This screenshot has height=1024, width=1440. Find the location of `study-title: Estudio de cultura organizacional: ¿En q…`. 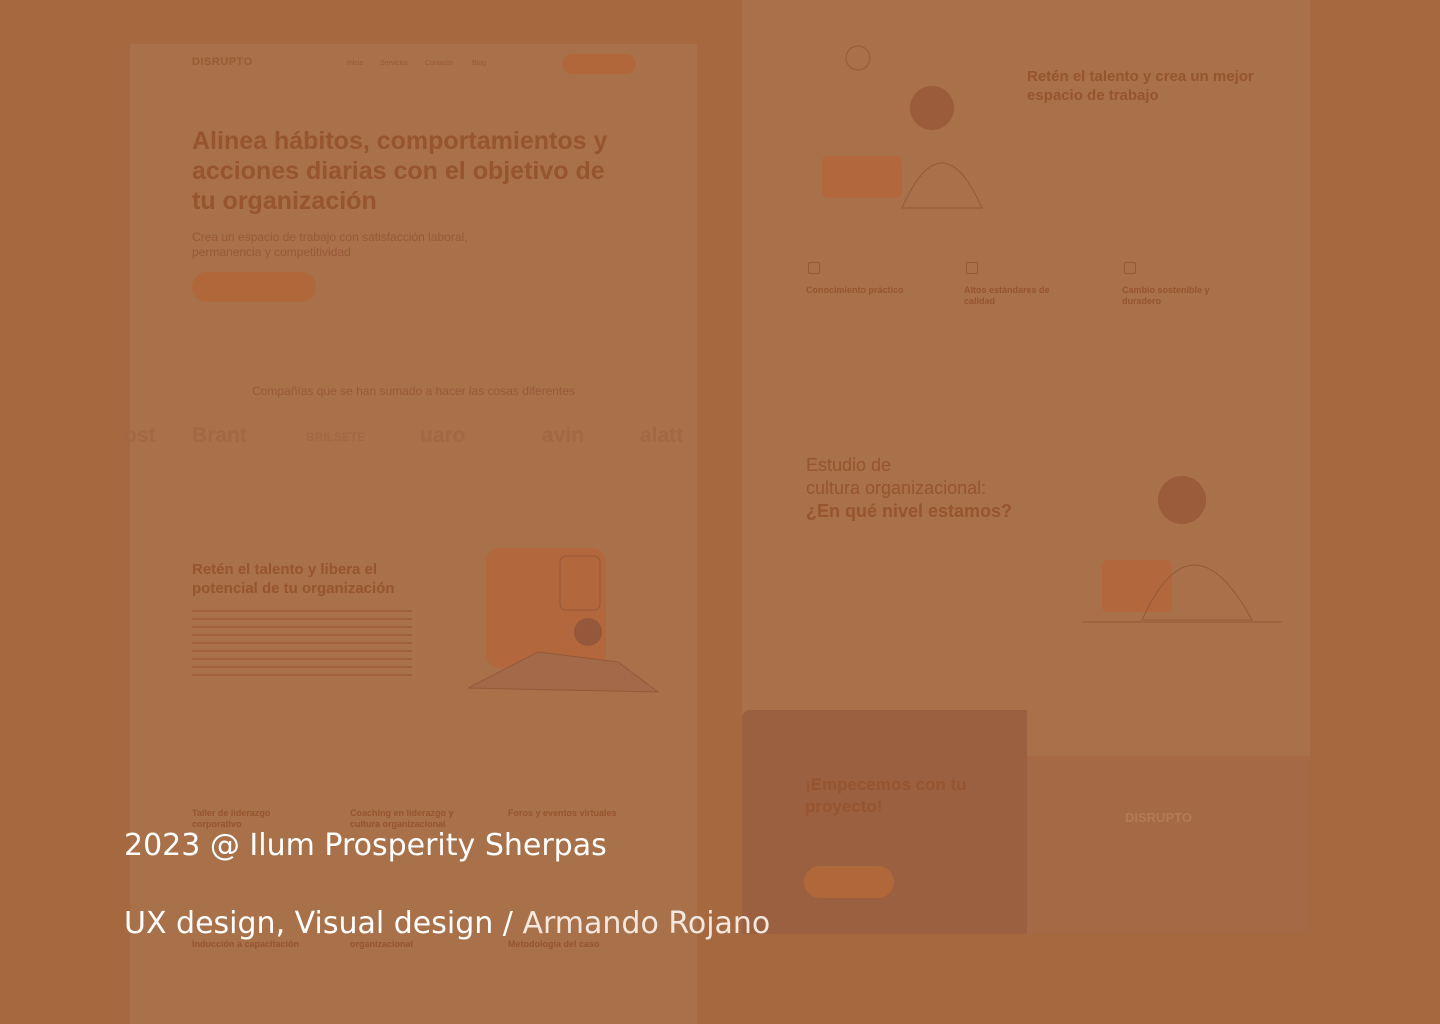

study-title: Estudio de cultura organizacional: ¿En q… is located at coordinates (926, 488).